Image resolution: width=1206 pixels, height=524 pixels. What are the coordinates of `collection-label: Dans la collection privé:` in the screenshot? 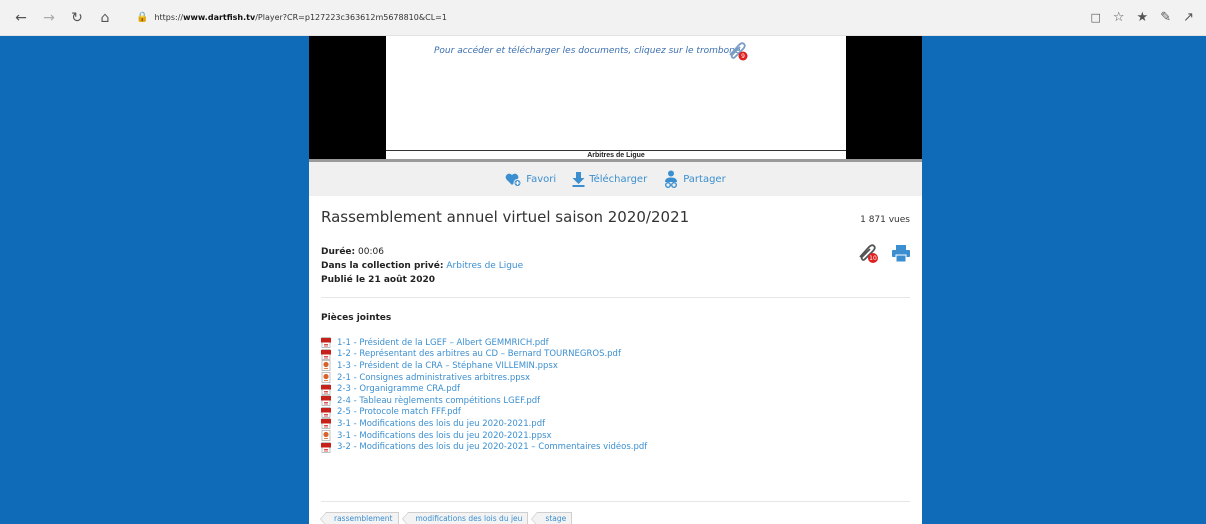 It's located at (382, 266).